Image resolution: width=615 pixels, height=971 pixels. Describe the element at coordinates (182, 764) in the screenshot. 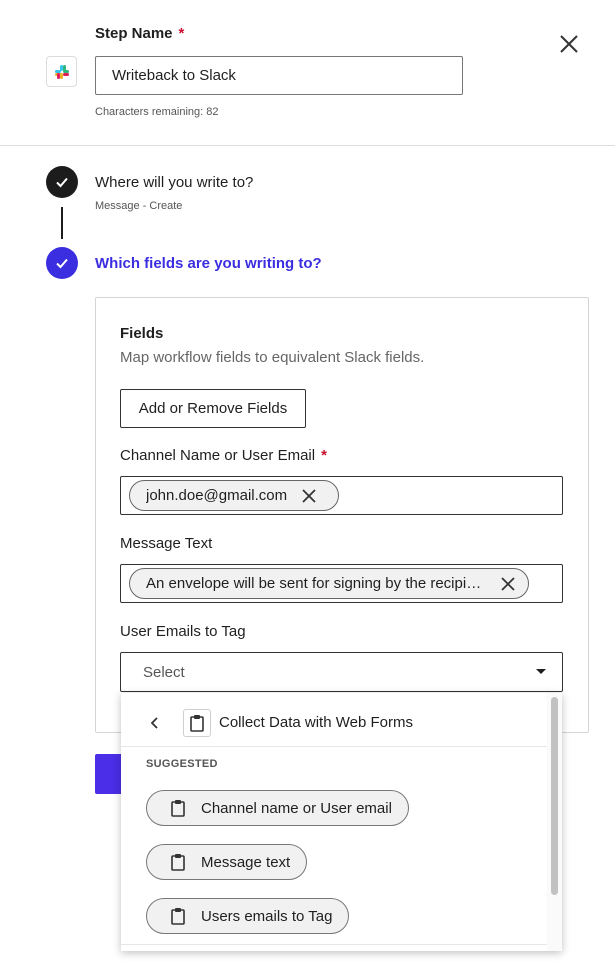

I see `suggested-section-label: SUGGESTED` at that location.